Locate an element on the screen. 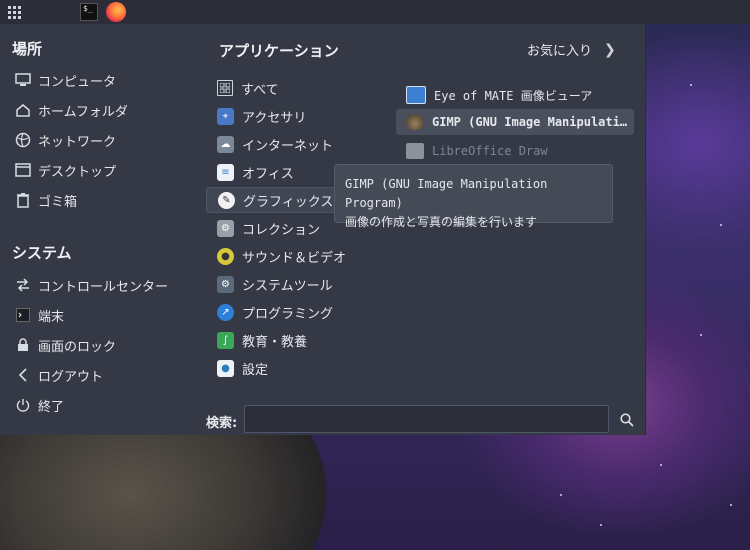  office-icon: ≡ is located at coordinates (225, 172).